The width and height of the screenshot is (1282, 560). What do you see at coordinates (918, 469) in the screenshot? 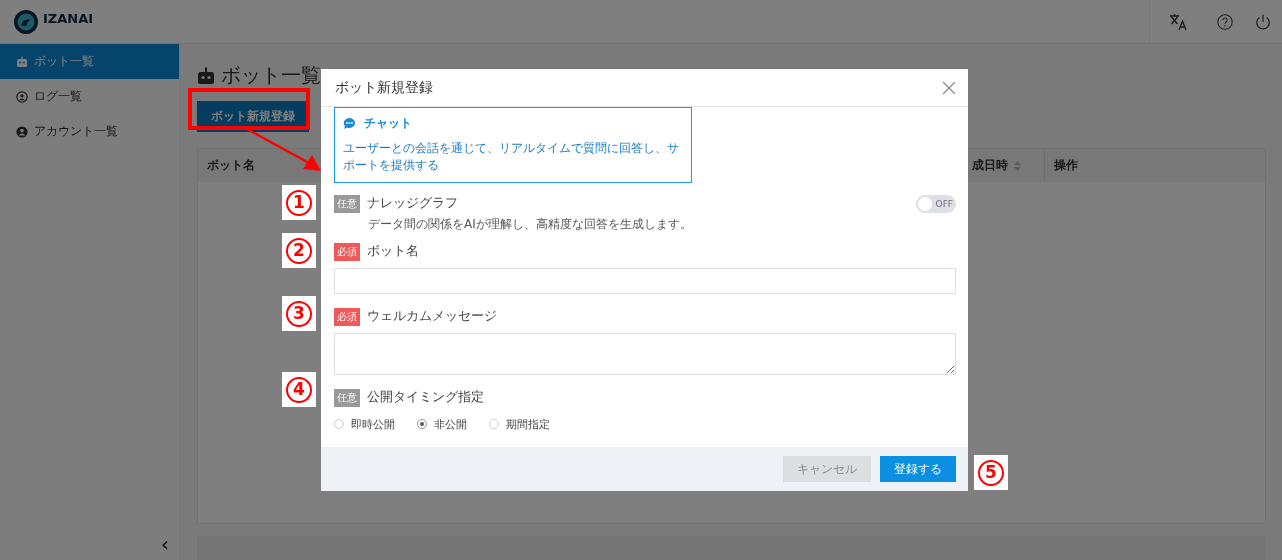
I see `register-button: 登録する` at bounding box center [918, 469].